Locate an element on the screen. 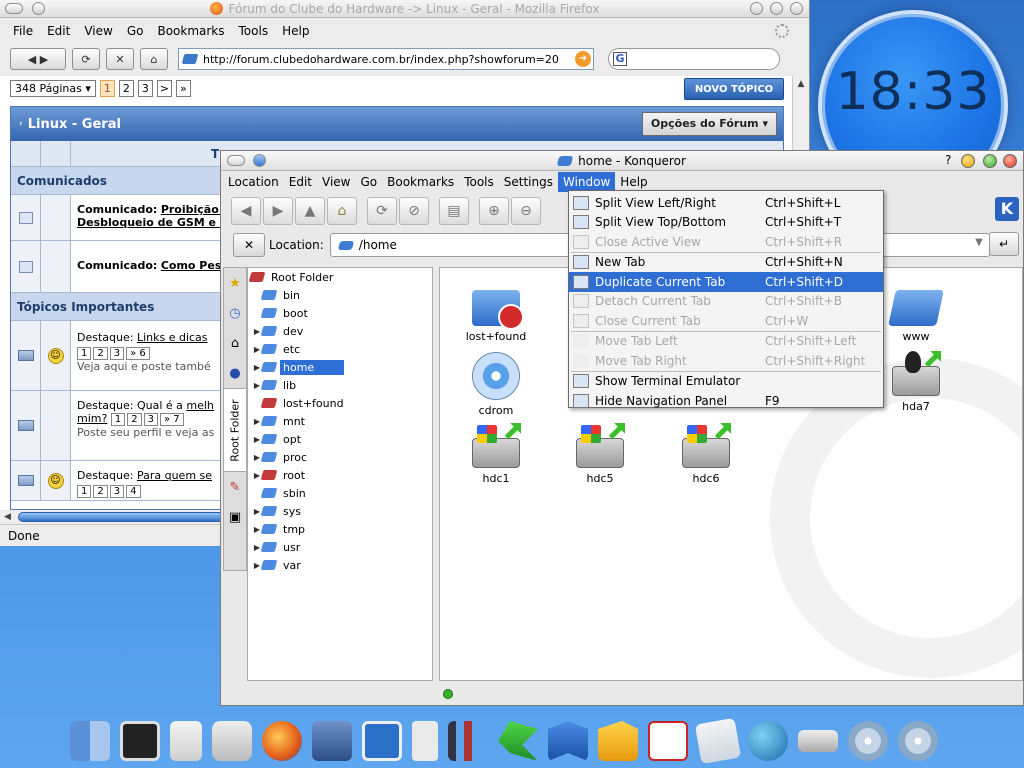 The image size is (1024, 768). back-forward-button: ◀ ▶ is located at coordinates (38, 59).